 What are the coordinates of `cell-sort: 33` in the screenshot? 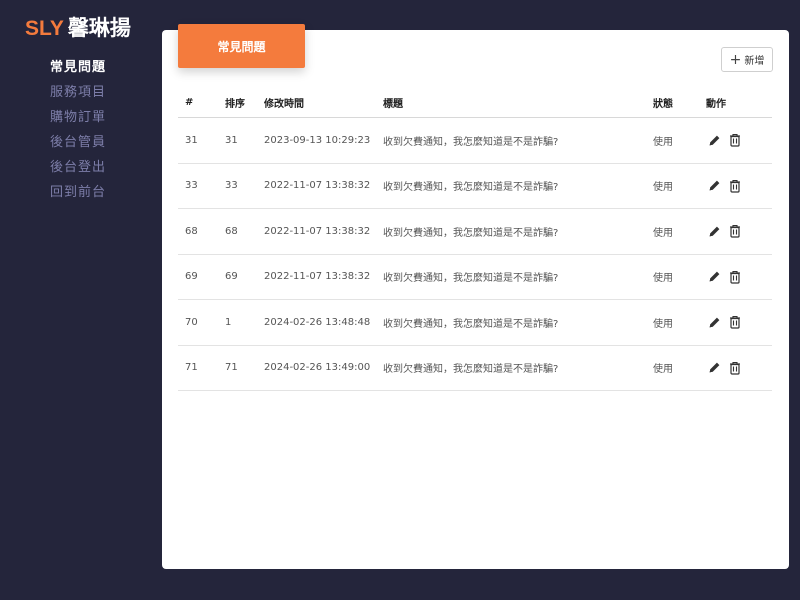 It's located at (231, 186).